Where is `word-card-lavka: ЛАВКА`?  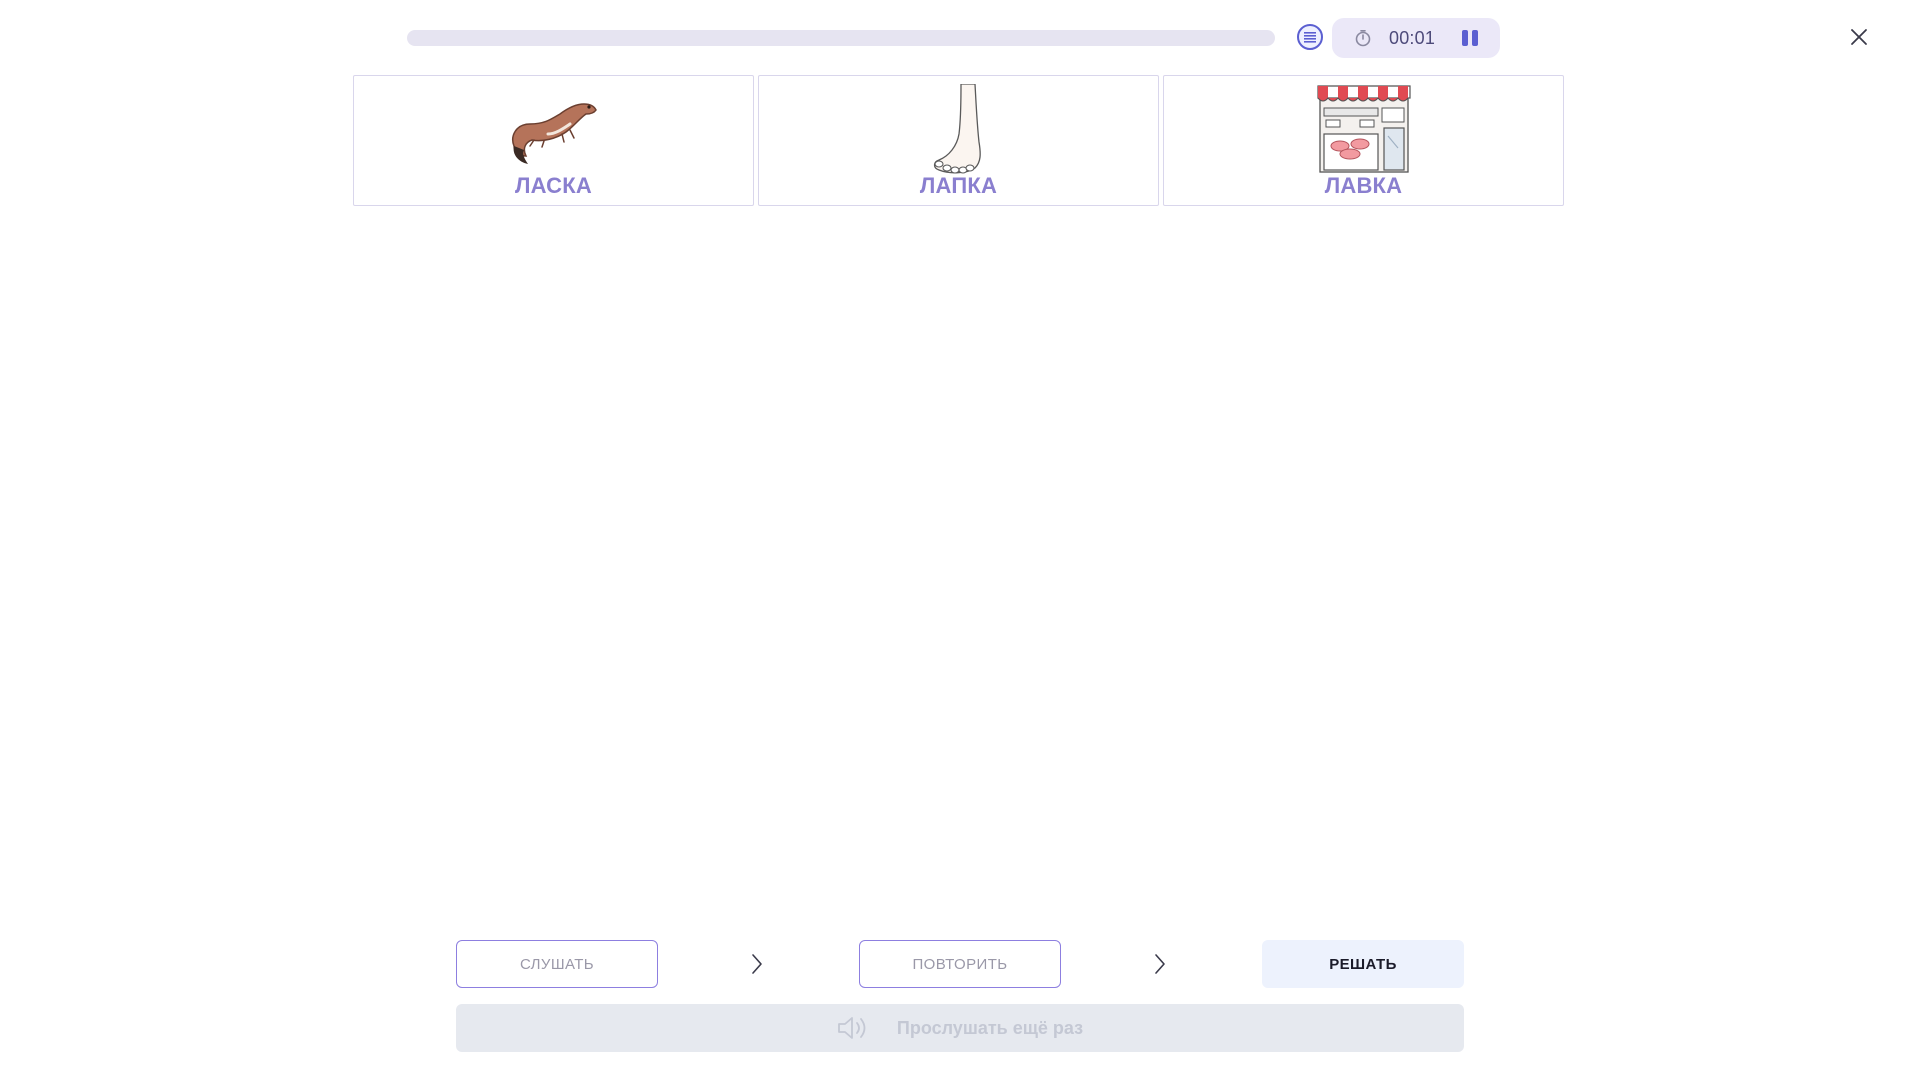 word-card-lavka: ЛАВКА is located at coordinates (1363, 140).